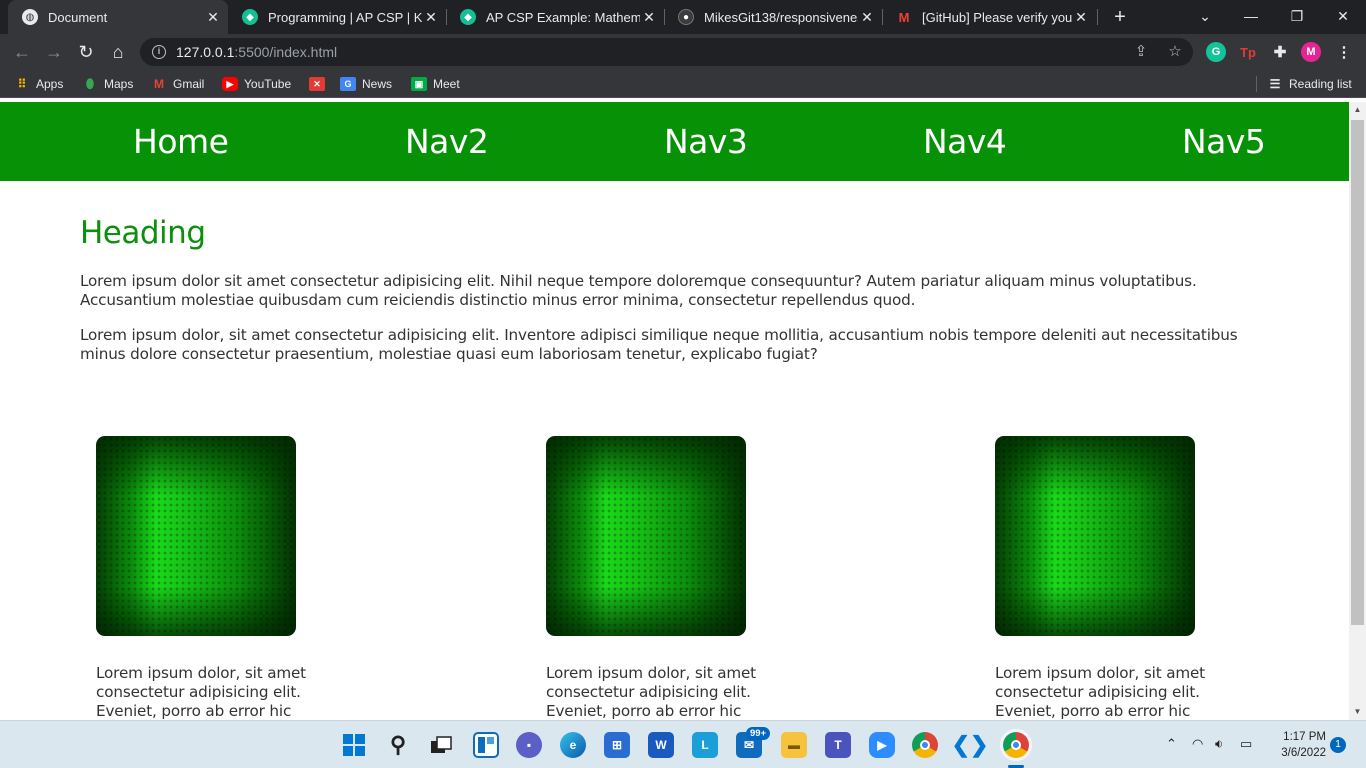 This screenshot has height=768, width=1366. I want to click on page-scrollbar: ▲ ▼, so click(1357, 411).